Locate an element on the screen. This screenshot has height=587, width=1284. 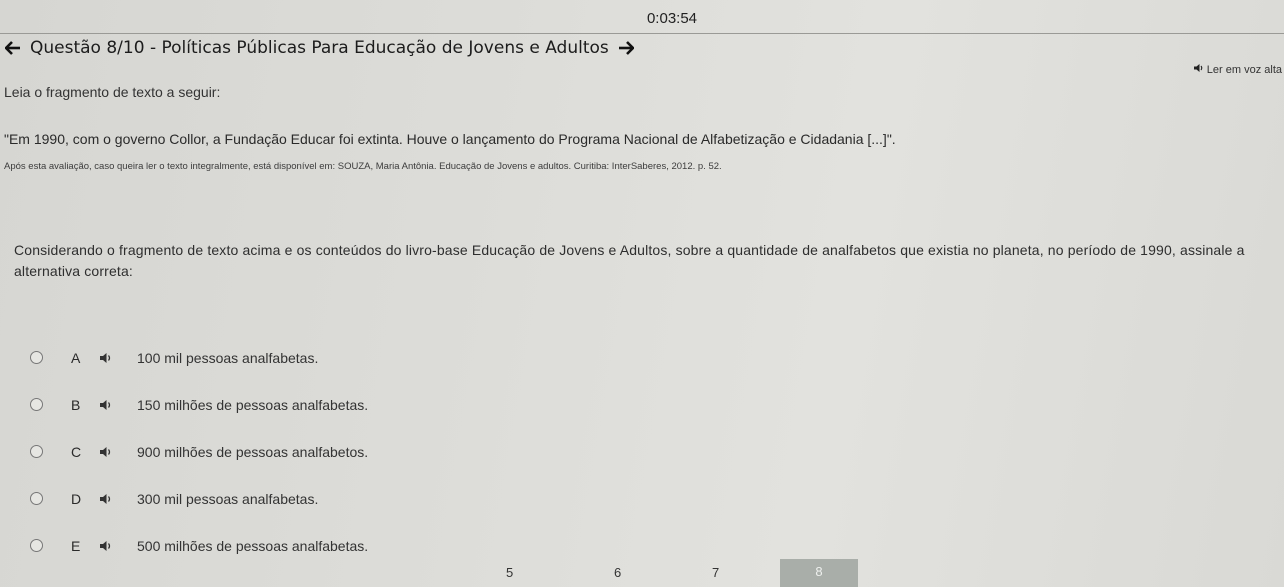
page-7: 7 is located at coordinates (715, 572).